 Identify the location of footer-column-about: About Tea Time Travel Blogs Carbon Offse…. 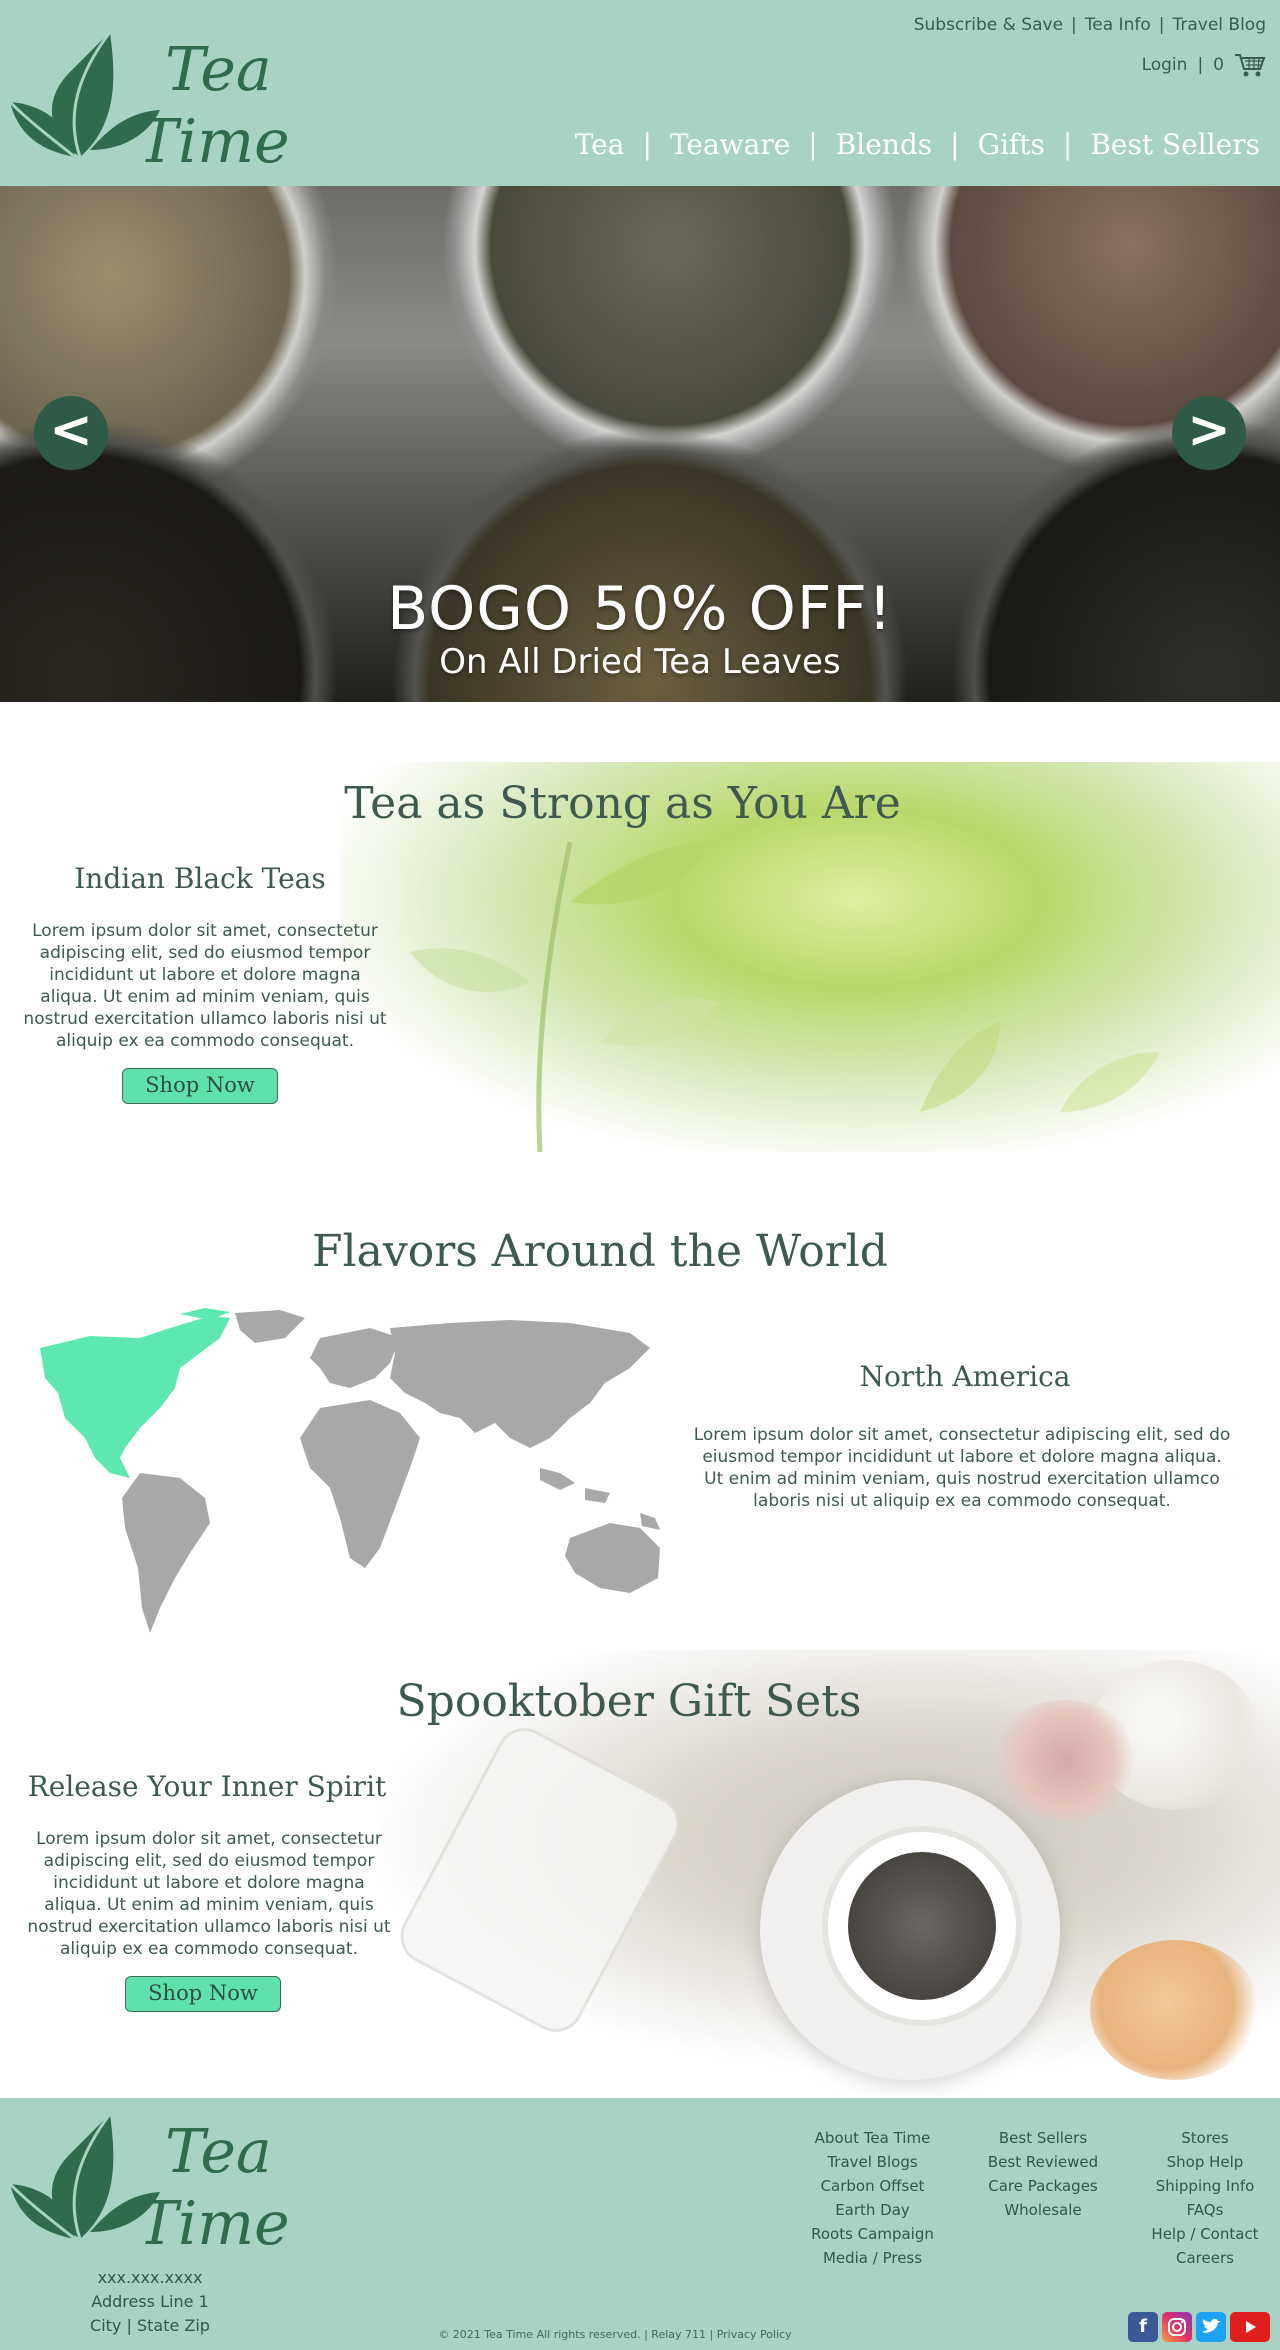
(872, 2198).